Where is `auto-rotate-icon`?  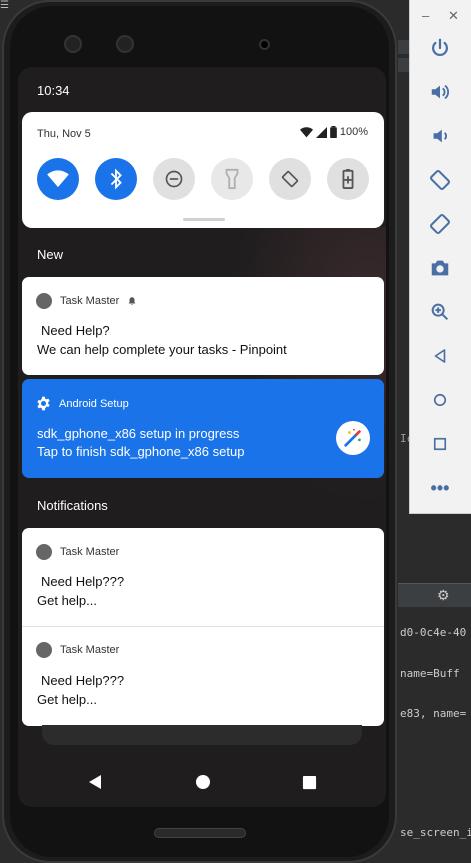
auto-rotate-icon is located at coordinates (290, 179).